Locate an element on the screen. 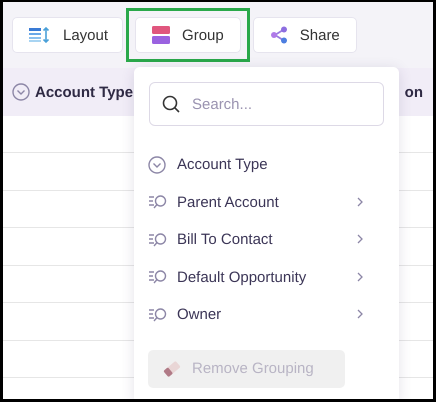  column-header: Account Type is located at coordinates (84, 92).